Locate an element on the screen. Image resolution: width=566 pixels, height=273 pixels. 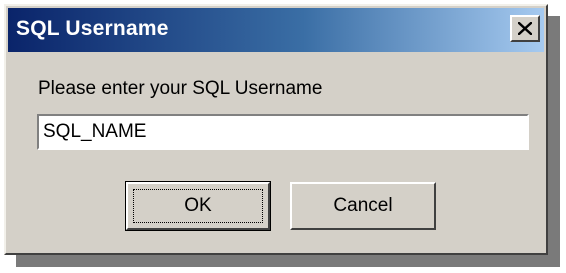
cancel-button: Cancel is located at coordinates (363, 206).